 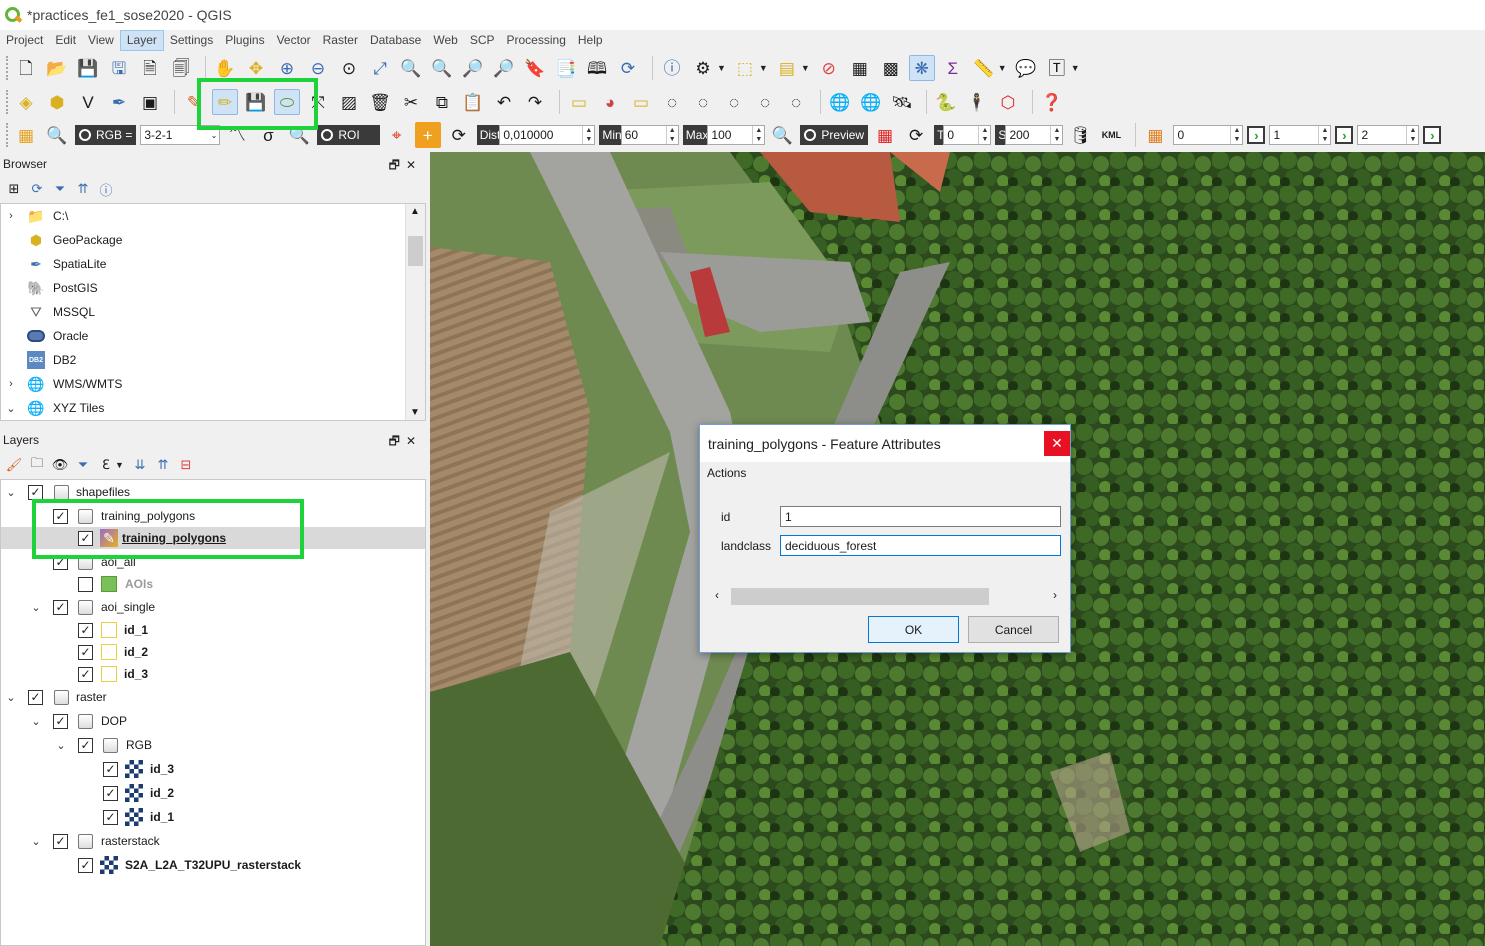 I want to click on scrollbar-thumb, so click(x=860, y=596).